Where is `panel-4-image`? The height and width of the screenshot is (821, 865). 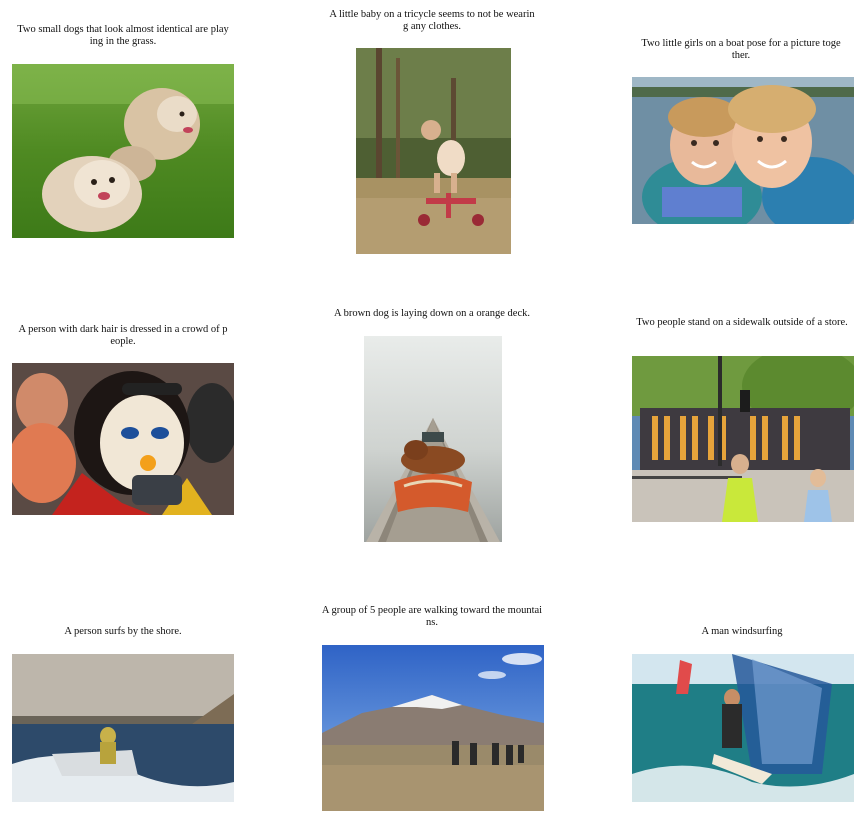
panel-4-image is located at coordinates (123, 439).